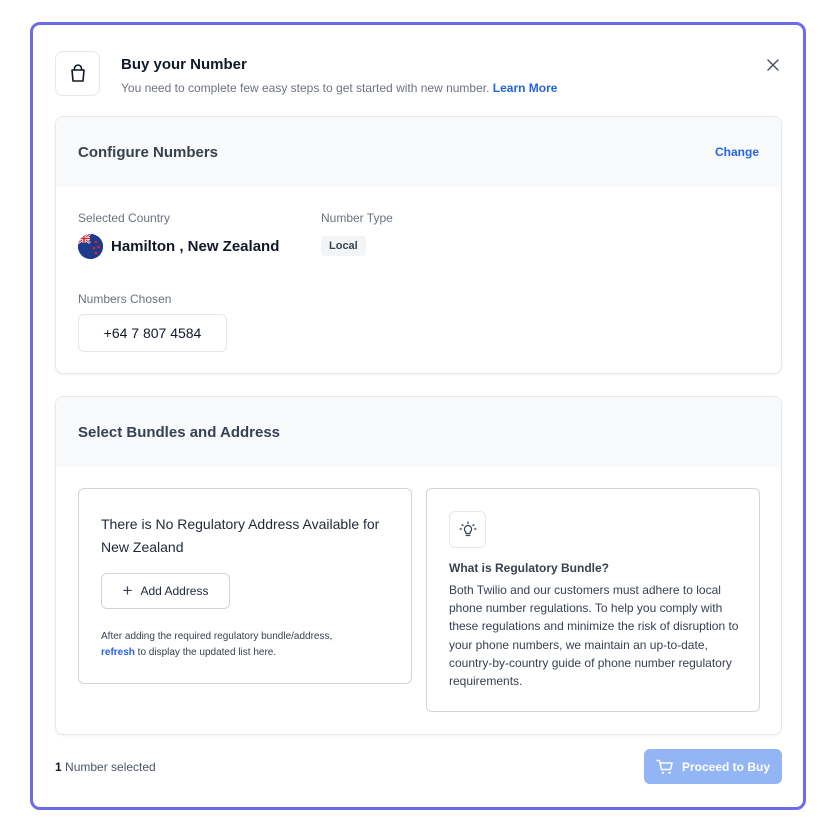  What do you see at coordinates (58, 767) in the screenshot?
I see `selected-count-value: 1` at bounding box center [58, 767].